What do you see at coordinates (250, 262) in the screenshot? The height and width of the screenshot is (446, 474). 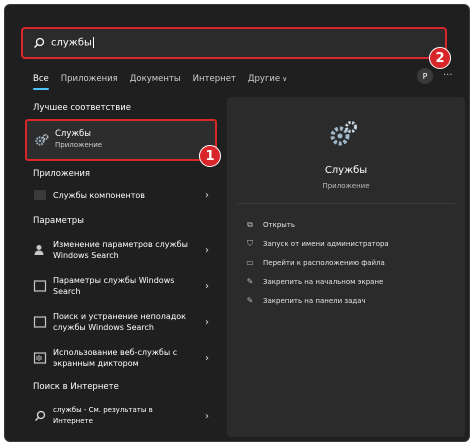 I see `folder-icon: ▭` at bounding box center [250, 262].